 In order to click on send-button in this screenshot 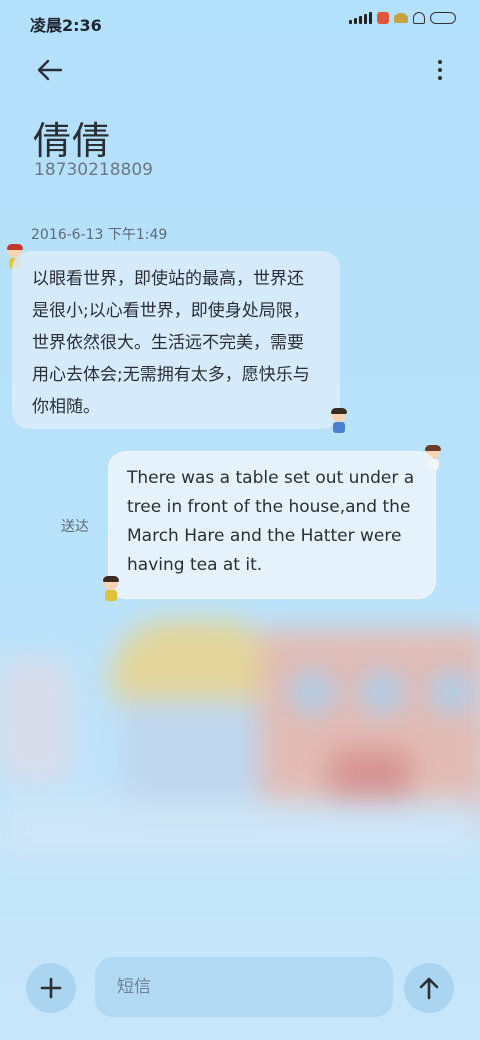, I will do `click(429, 988)`.